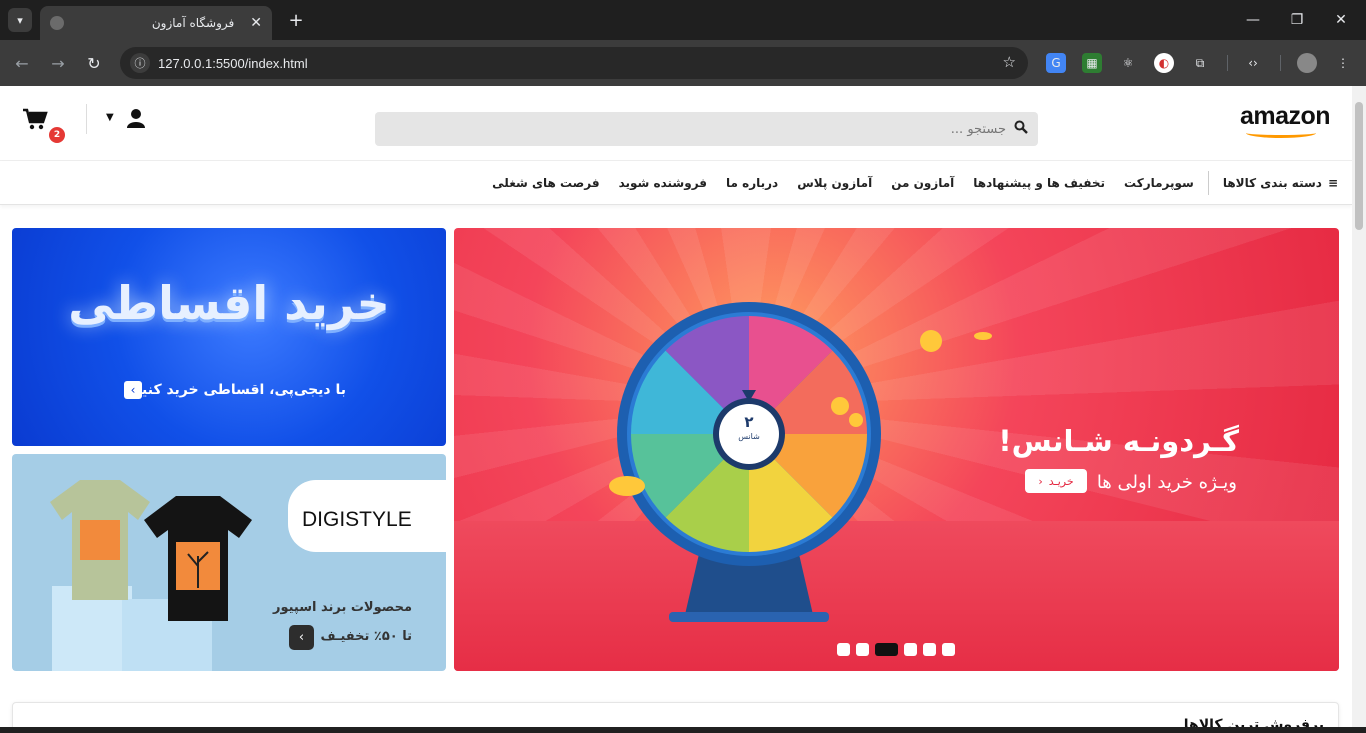 The height and width of the screenshot is (733, 1366). What do you see at coordinates (357, 519) in the screenshot?
I see `brand-name: DIGISTYLE` at bounding box center [357, 519].